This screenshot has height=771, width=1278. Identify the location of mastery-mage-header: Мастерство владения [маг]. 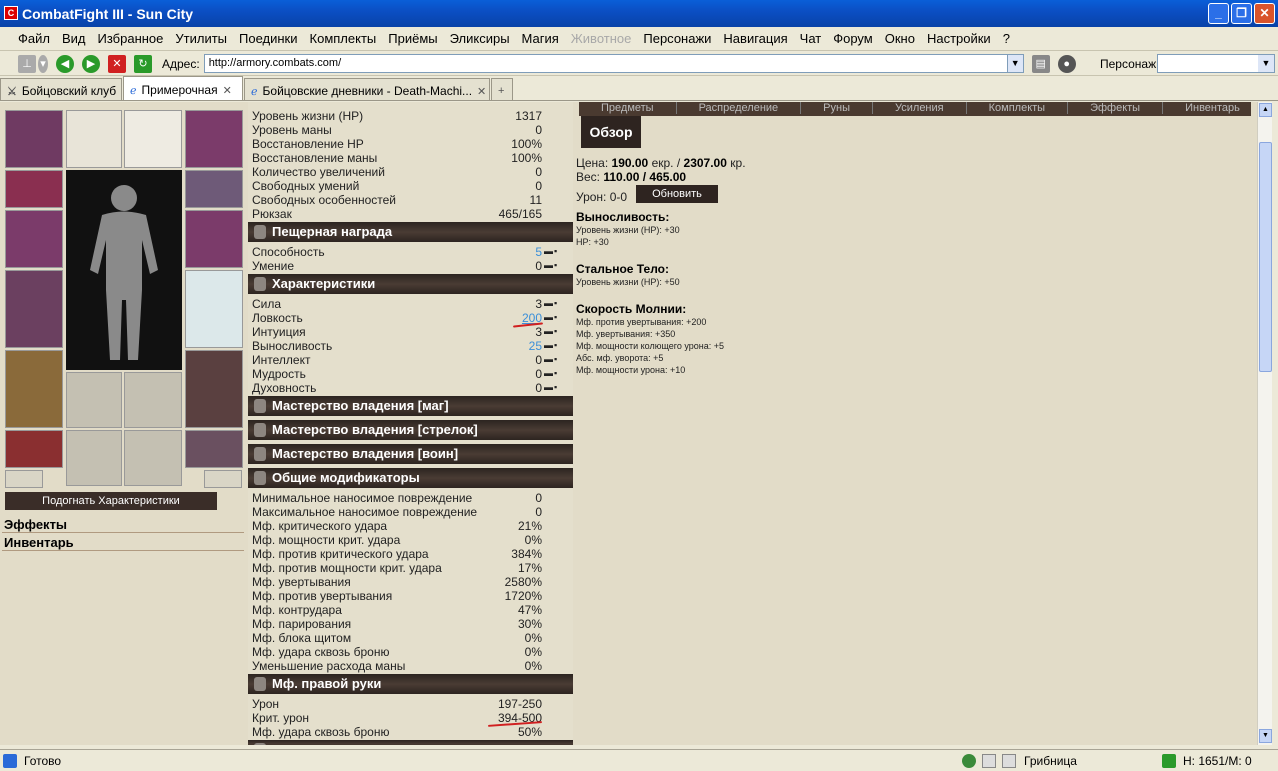
(410, 406).